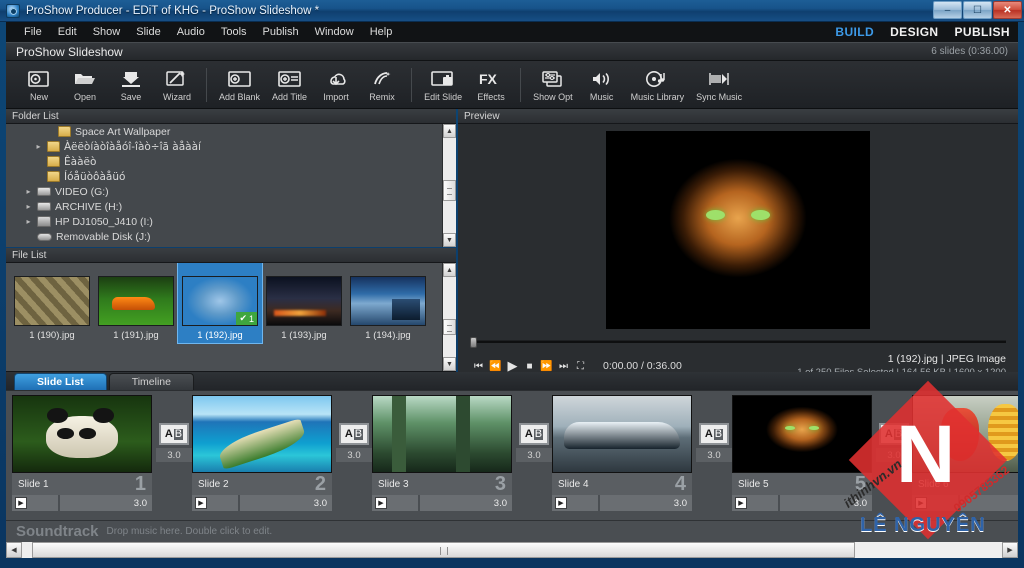  I want to click on slide-item: Slide 6 6 ▶ 3.0, so click(965, 453).